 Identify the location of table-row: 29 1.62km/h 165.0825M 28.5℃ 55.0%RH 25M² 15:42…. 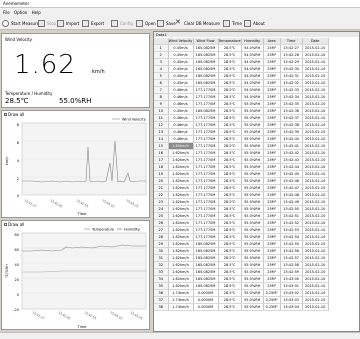
(241, 244).